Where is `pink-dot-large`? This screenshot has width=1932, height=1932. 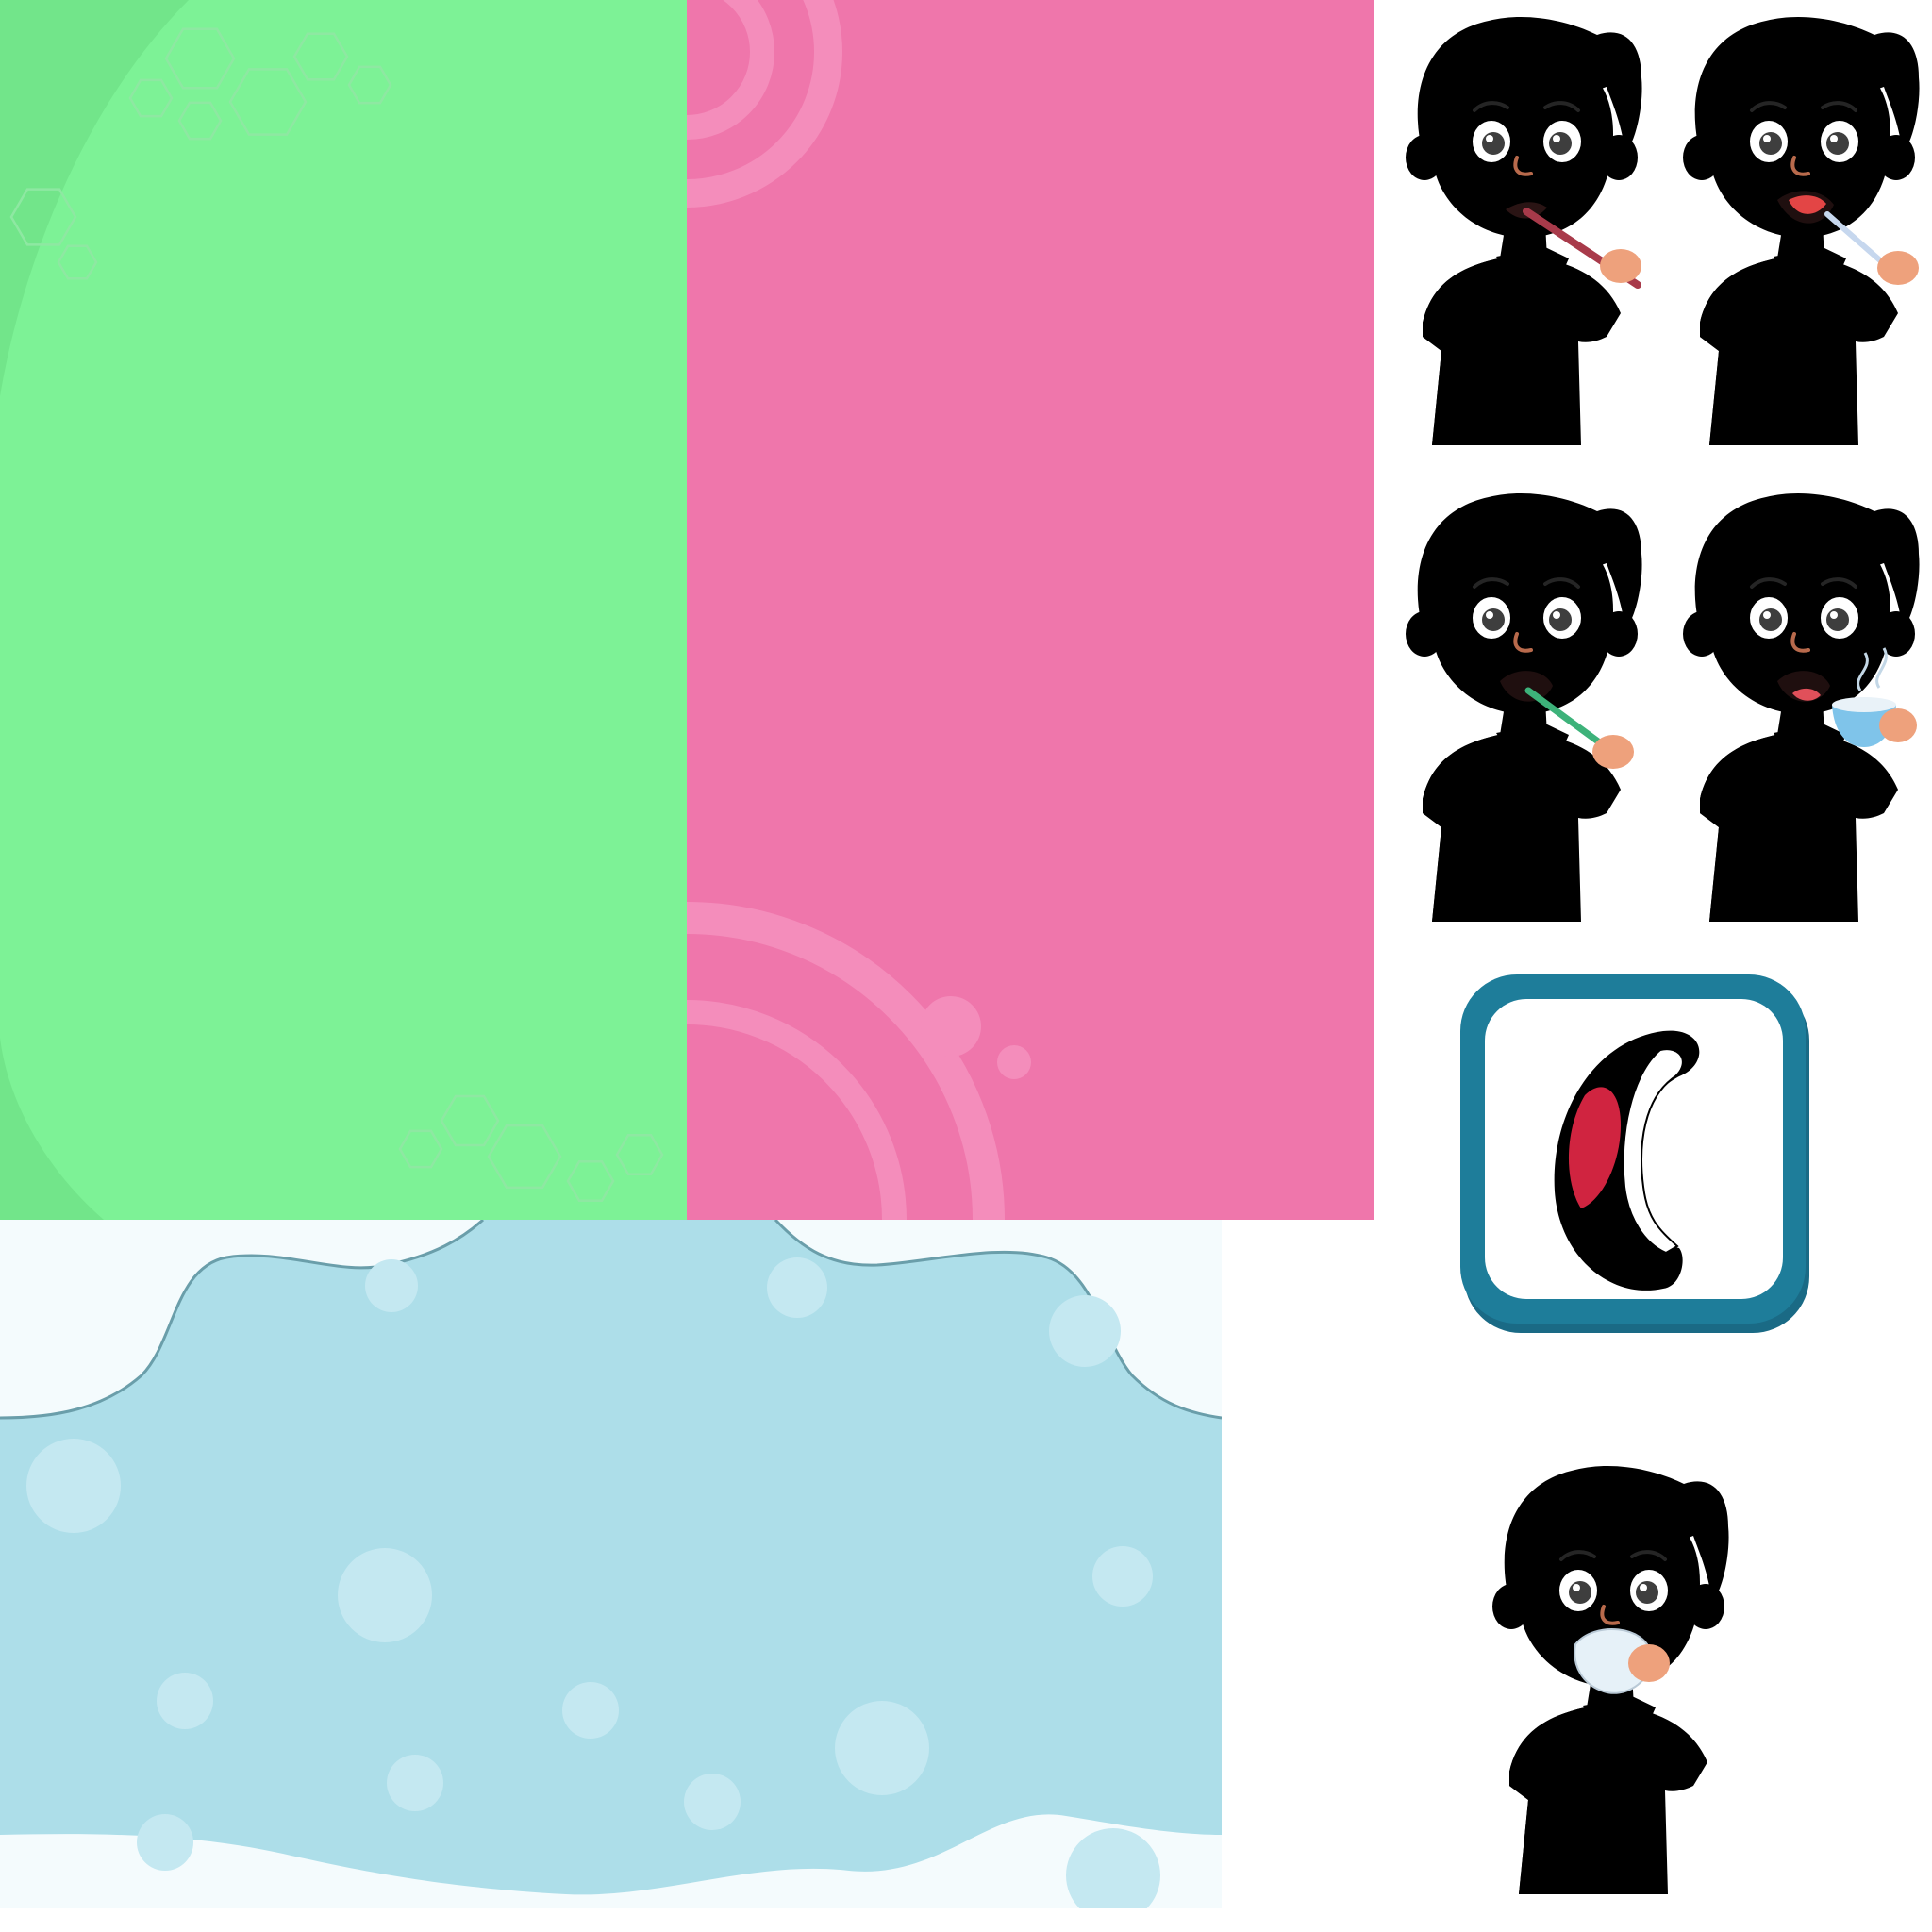 pink-dot-large is located at coordinates (951, 1027).